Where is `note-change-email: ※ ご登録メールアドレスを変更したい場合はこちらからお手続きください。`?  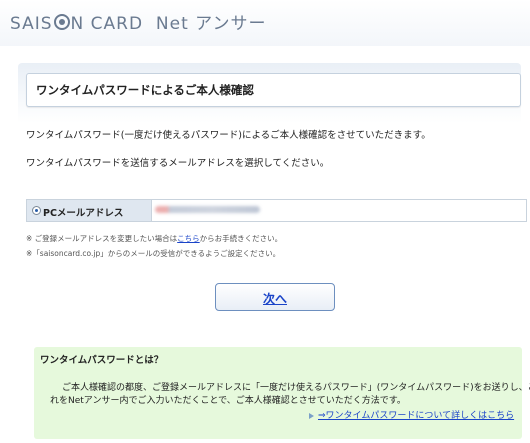
note-change-email: ※ ご登録メールアドレスを変更したい場合はこちらからお手続きください。 is located at coordinates (154, 238).